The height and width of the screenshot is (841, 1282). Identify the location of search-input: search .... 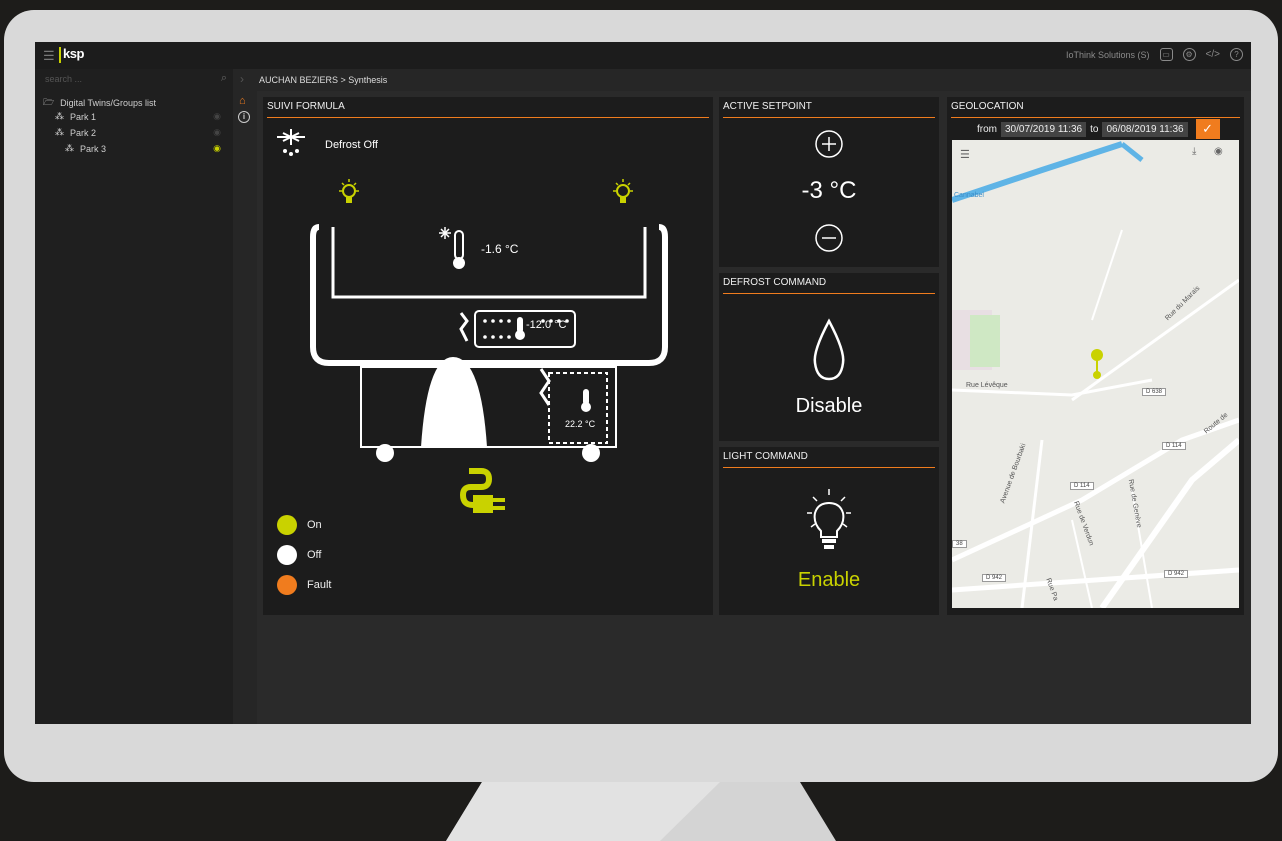
(63, 79).